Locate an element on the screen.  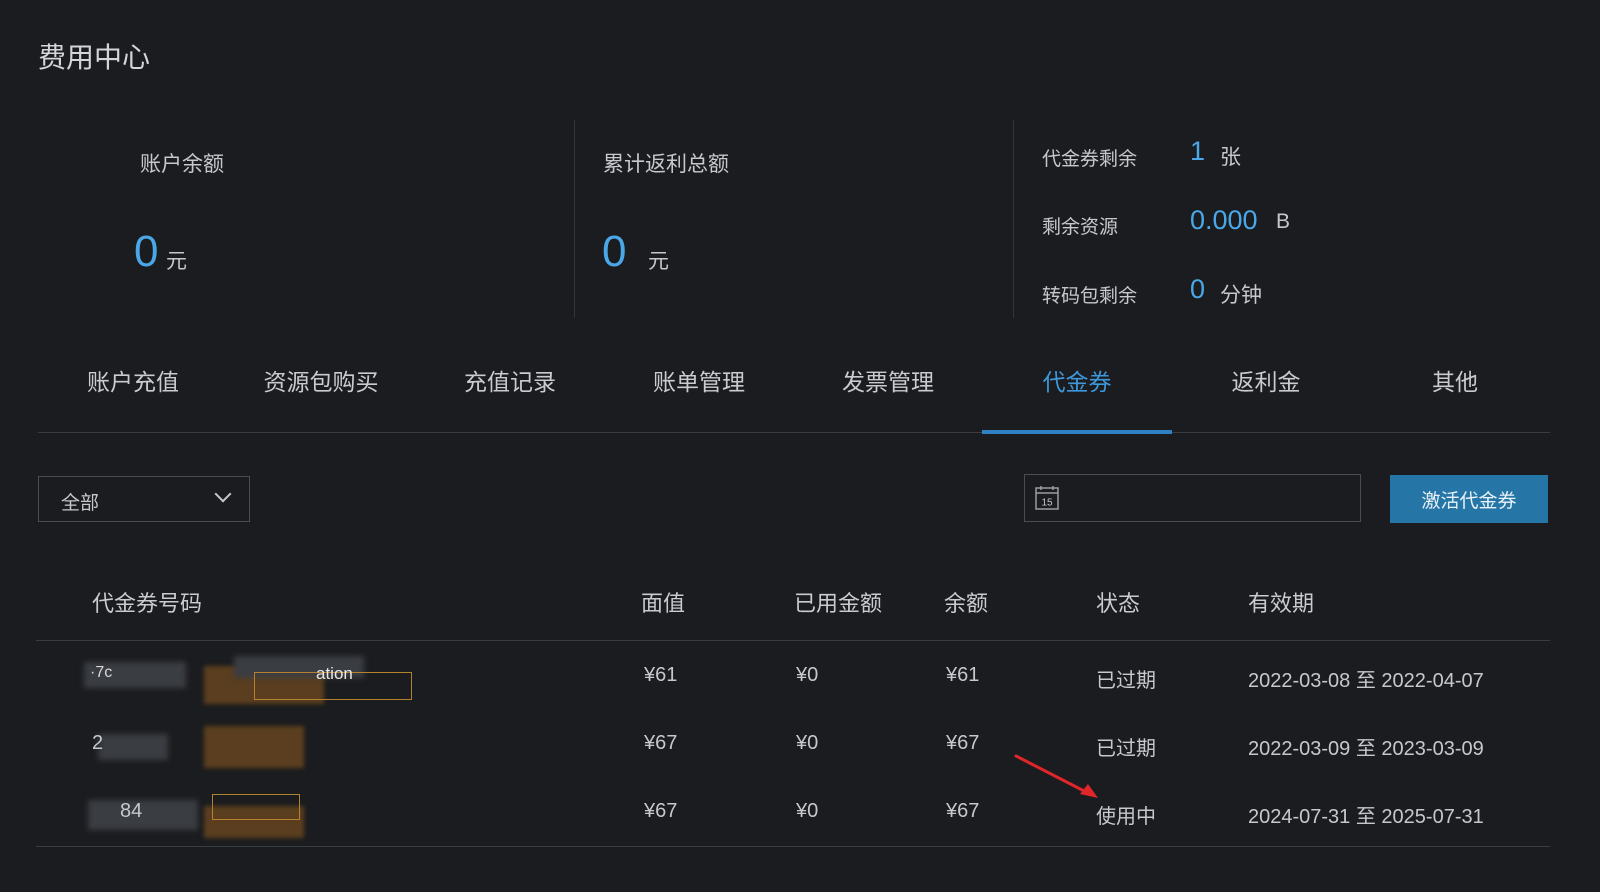
annotation-arrow-icon is located at coordinates (1056, 776).